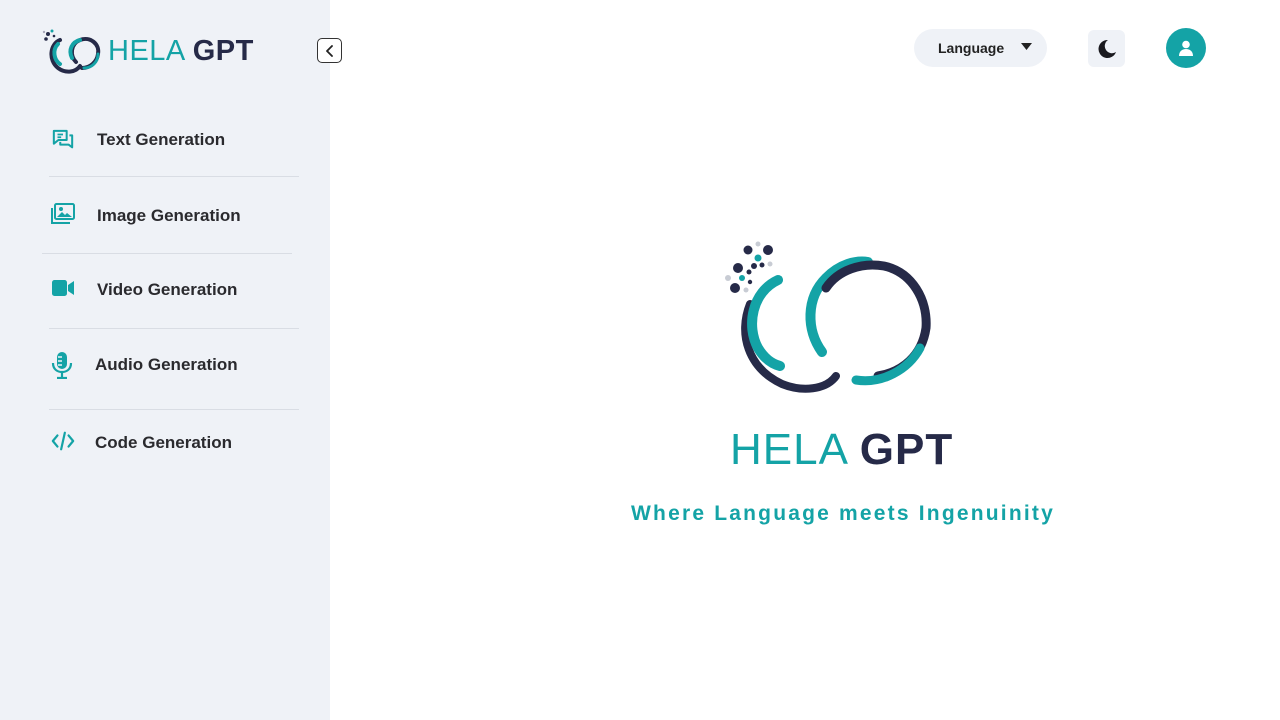 Image resolution: width=1280 pixels, height=720 pixels. Describe the element at coordinates (167, 289) in the screenshot. I see `sidebar-item-label: Video Generation` at that location.